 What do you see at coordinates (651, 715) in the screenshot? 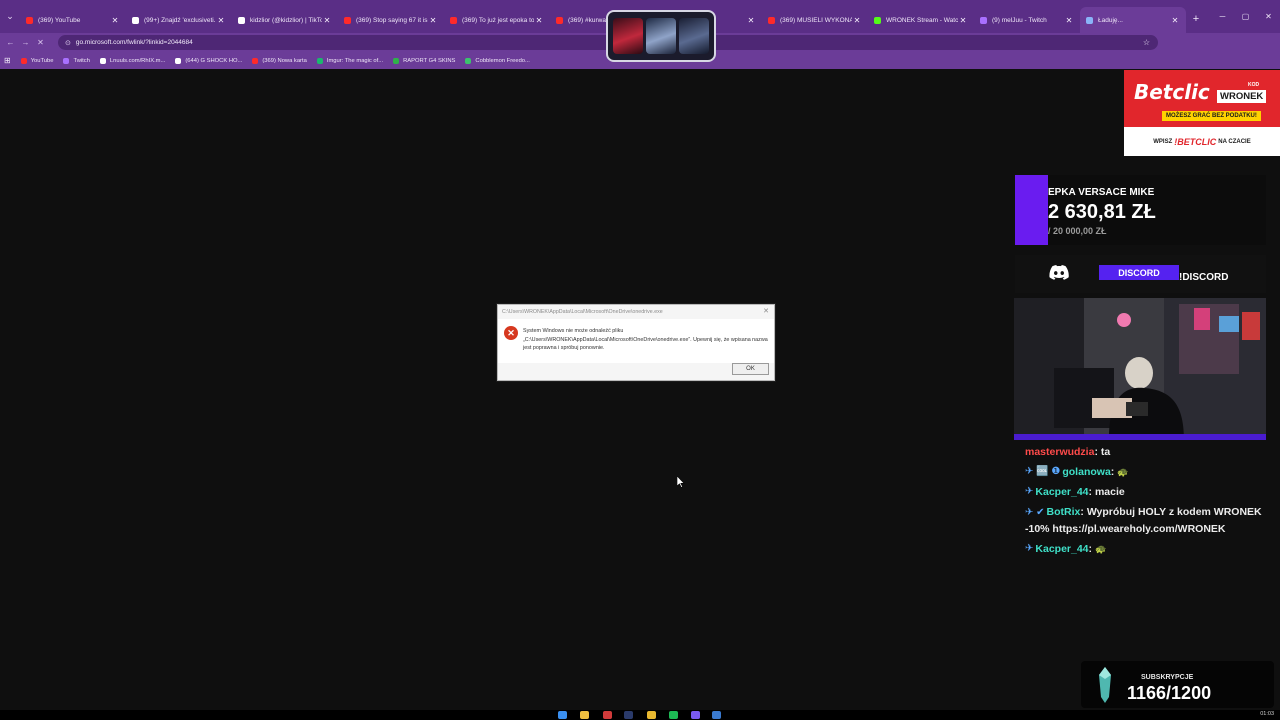
I see `chrome-icon` at bounding box center [651, 715].